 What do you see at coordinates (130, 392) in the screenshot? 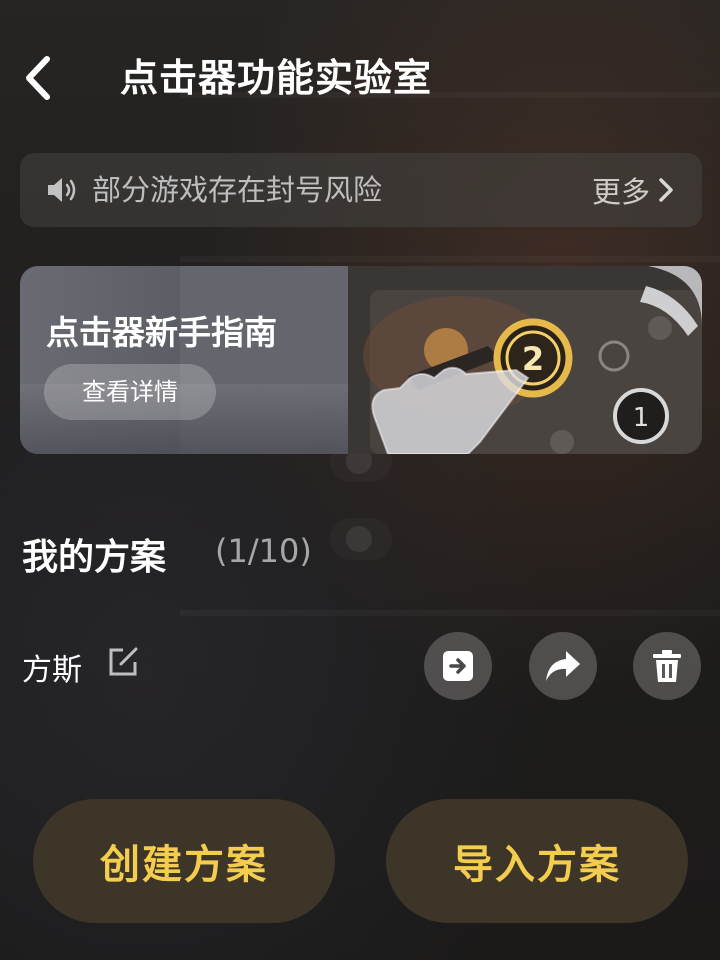
I see `view-details-button: 查看详情` at bounding box center [130, 392].